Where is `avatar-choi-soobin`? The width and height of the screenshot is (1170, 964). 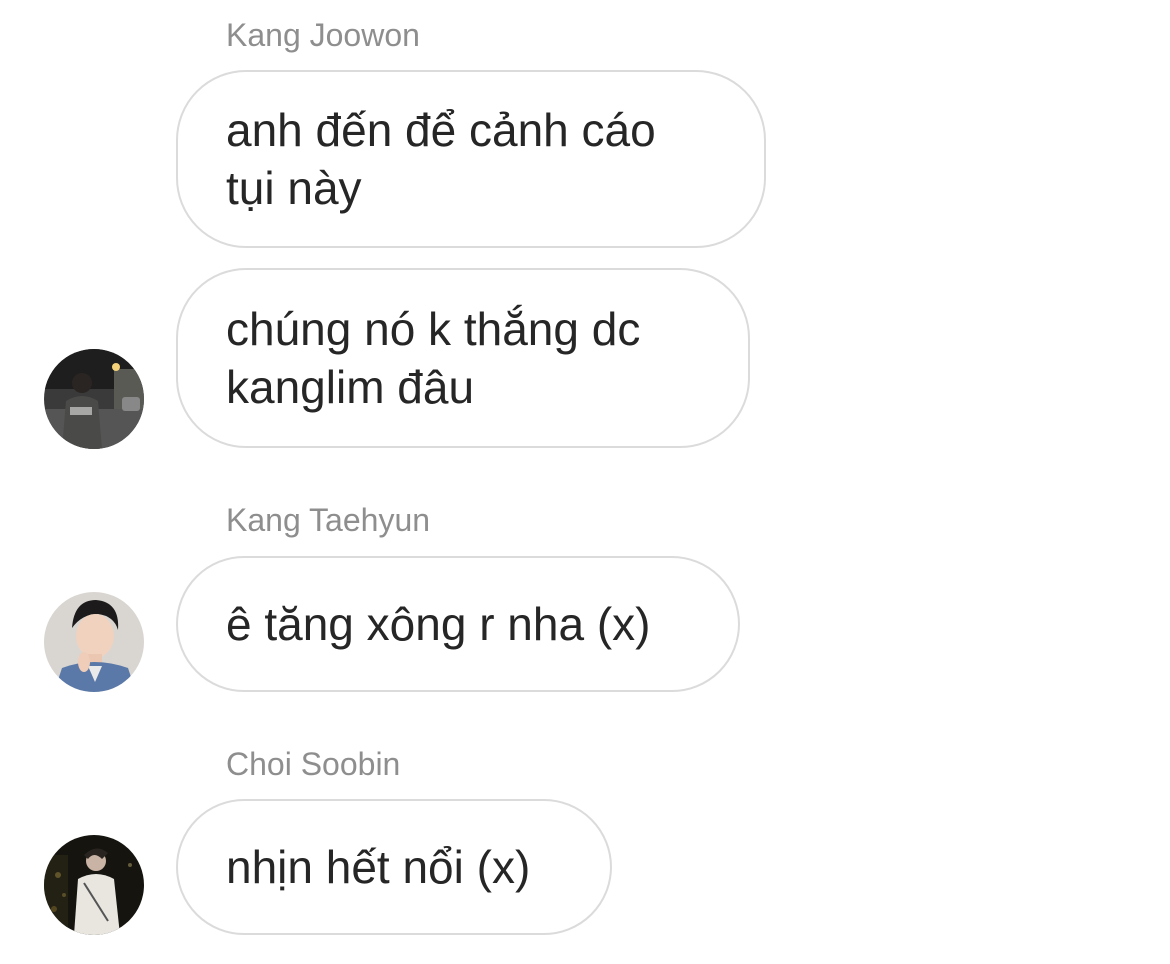
avatar-choi-soobin is located at coordinates (94, 885).